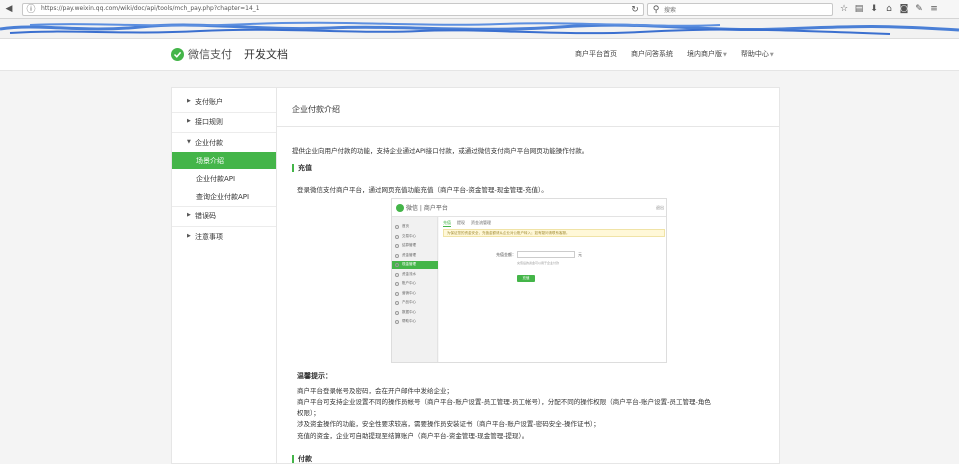 The width and height of the screenshot is (959, 464). I want to click on shot-sidebar-item: 账户中心, so click(415, 284).